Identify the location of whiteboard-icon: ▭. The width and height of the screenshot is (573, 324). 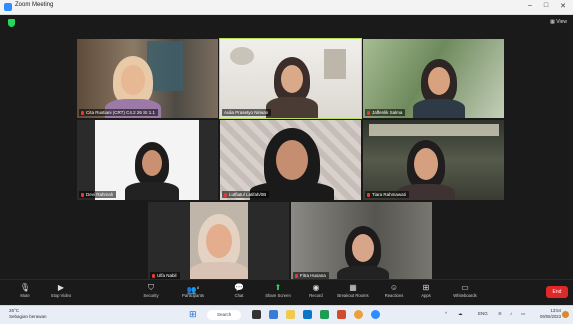
(465, 287).